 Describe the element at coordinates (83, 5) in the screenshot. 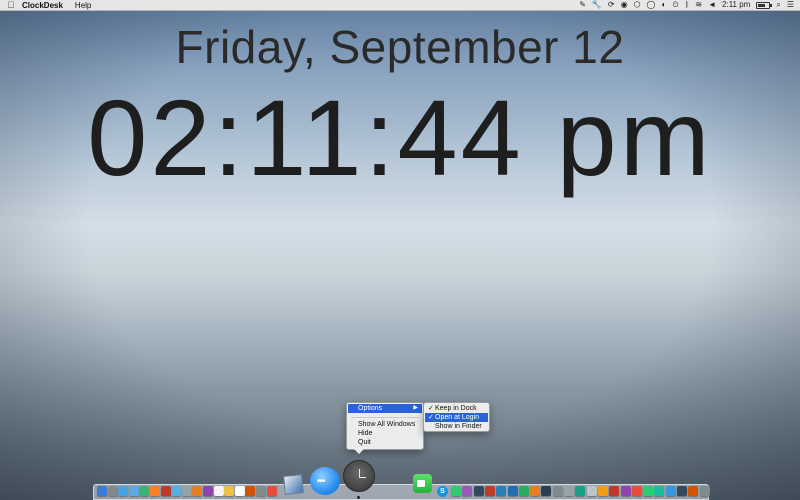

I see `help-menu: Help` at that location.